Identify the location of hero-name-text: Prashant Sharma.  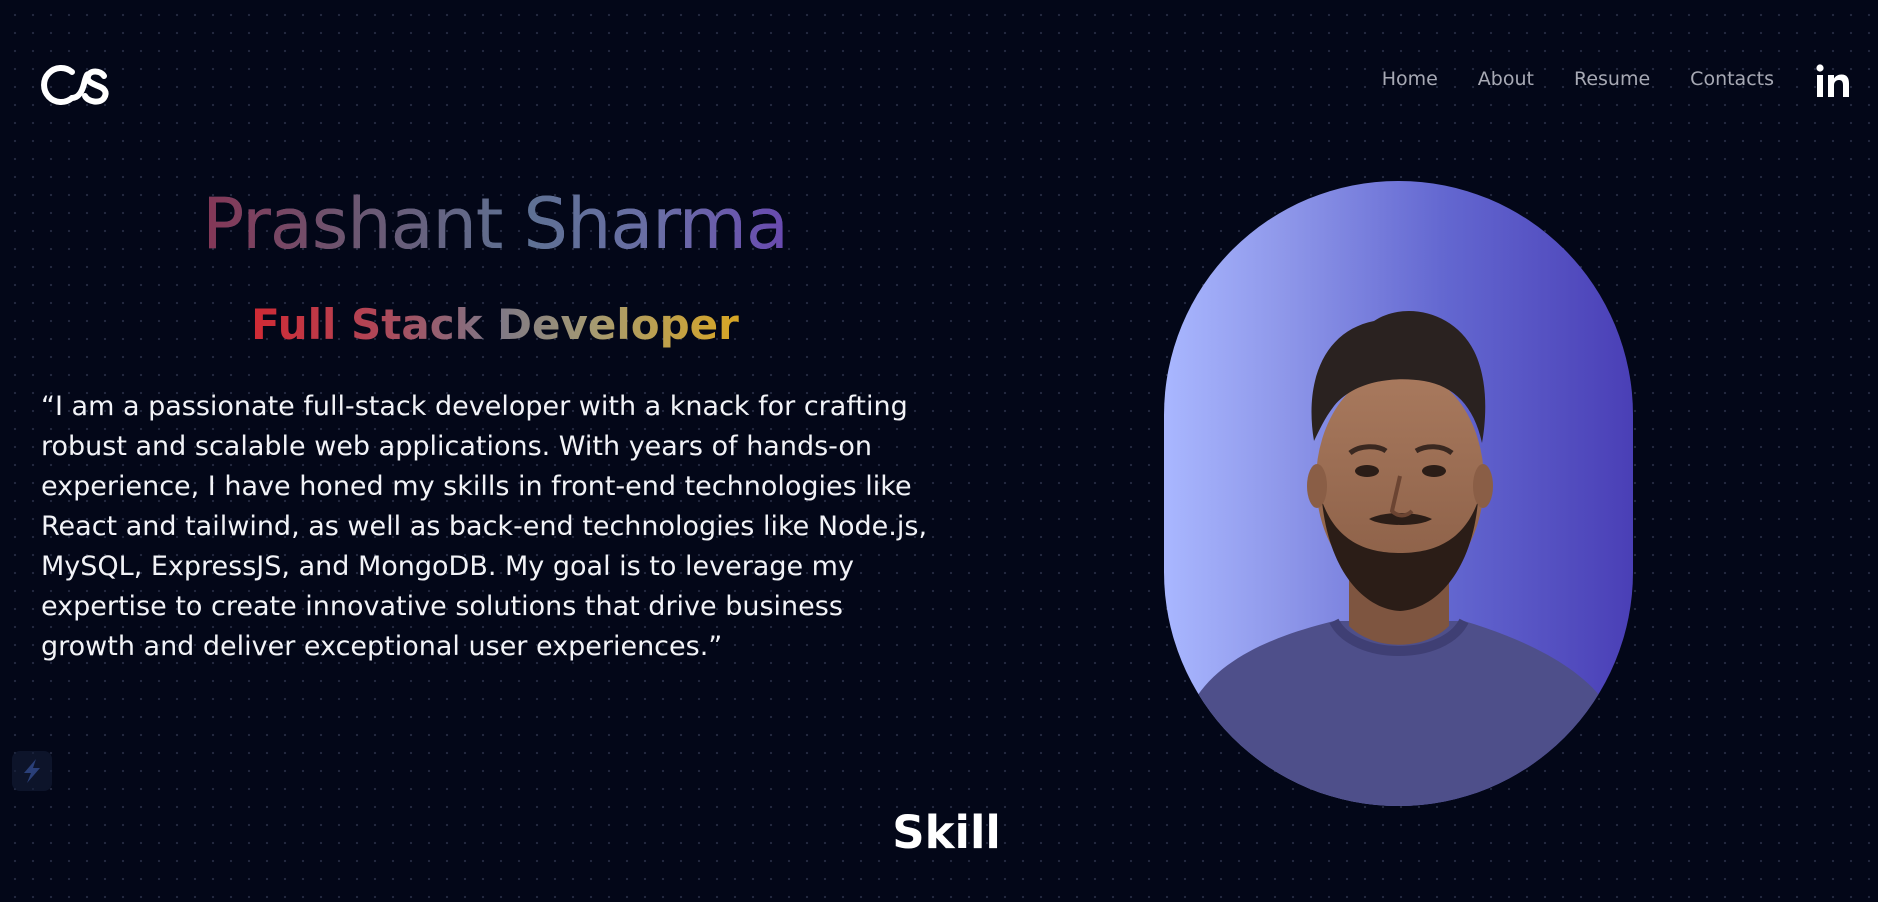
(495, 224).